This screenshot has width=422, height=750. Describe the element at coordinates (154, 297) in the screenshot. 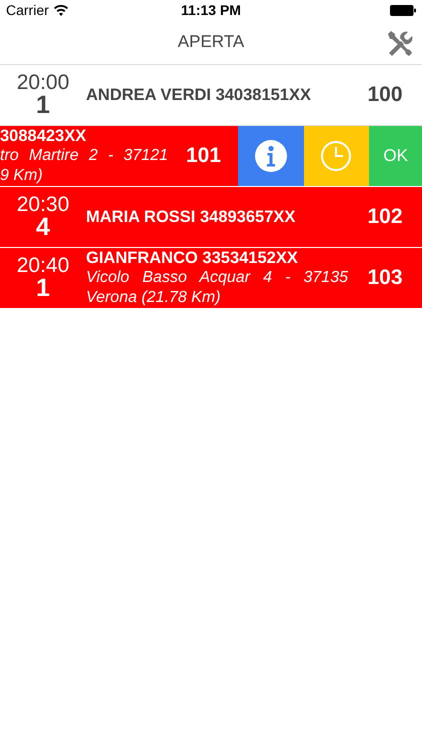

I see `address-text: Verona (21.78 Km)` at that location.